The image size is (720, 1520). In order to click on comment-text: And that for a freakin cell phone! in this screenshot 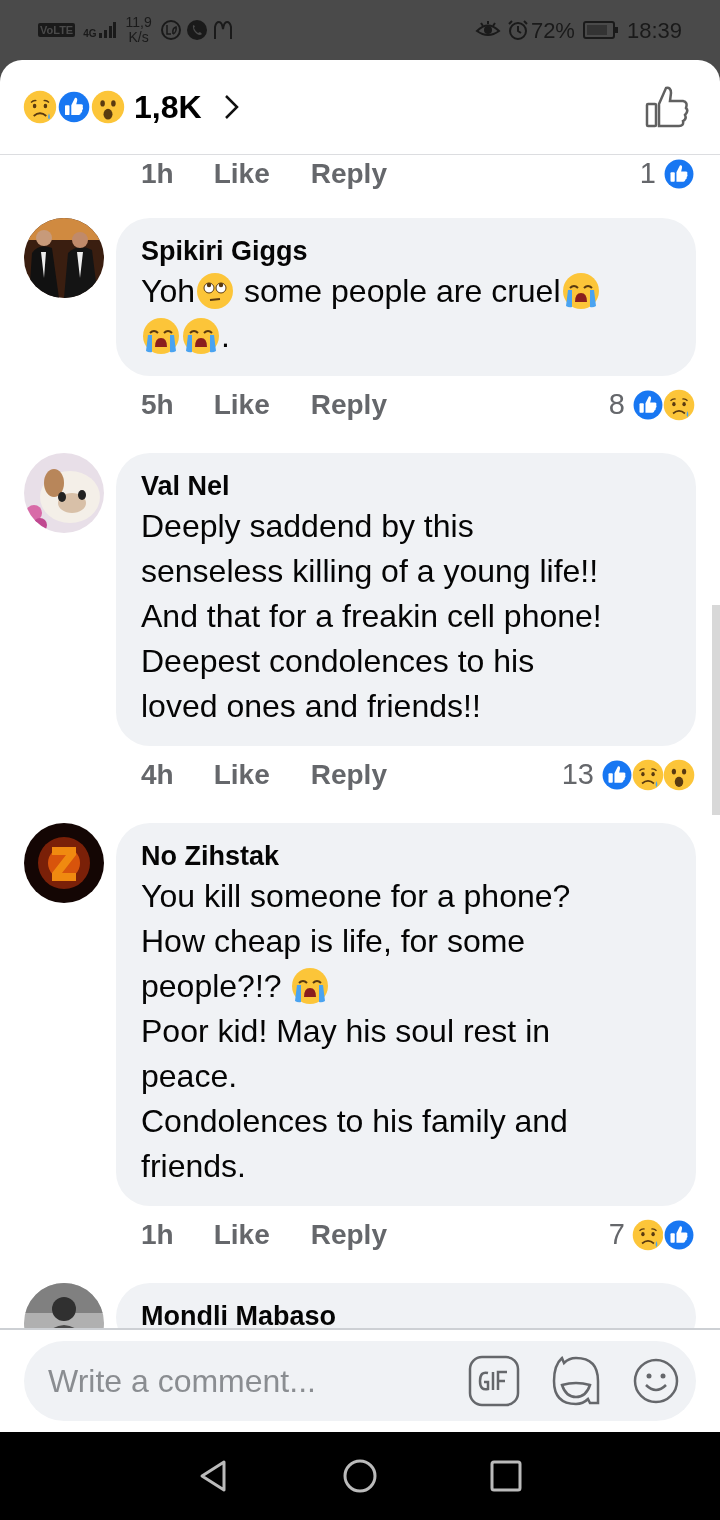, I will do `click(371, 616)`.